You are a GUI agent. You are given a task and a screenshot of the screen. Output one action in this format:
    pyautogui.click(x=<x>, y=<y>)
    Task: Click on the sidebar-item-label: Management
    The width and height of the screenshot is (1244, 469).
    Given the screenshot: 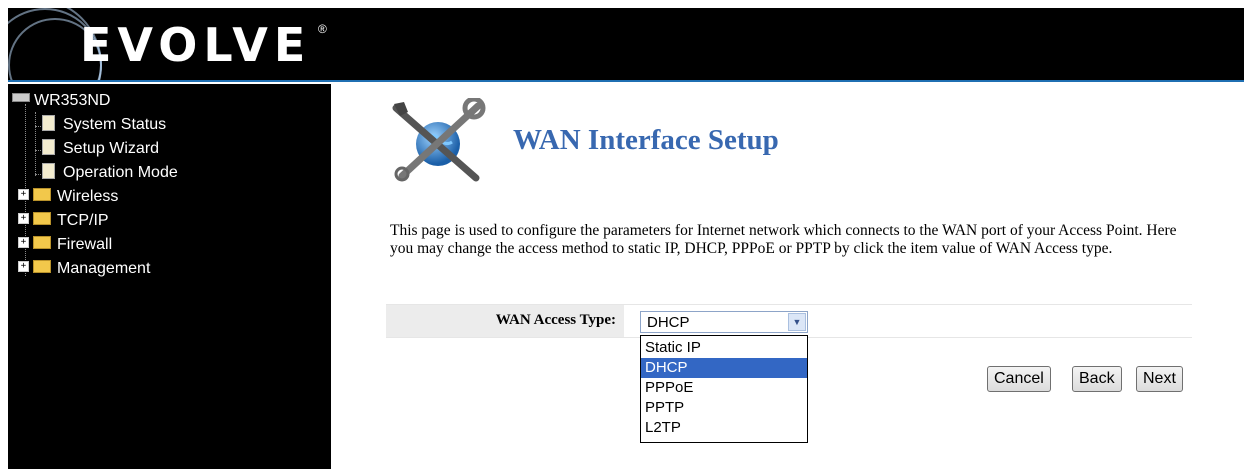 What is the action you would take?
    pyautogui.click(x=104, y=268)
    